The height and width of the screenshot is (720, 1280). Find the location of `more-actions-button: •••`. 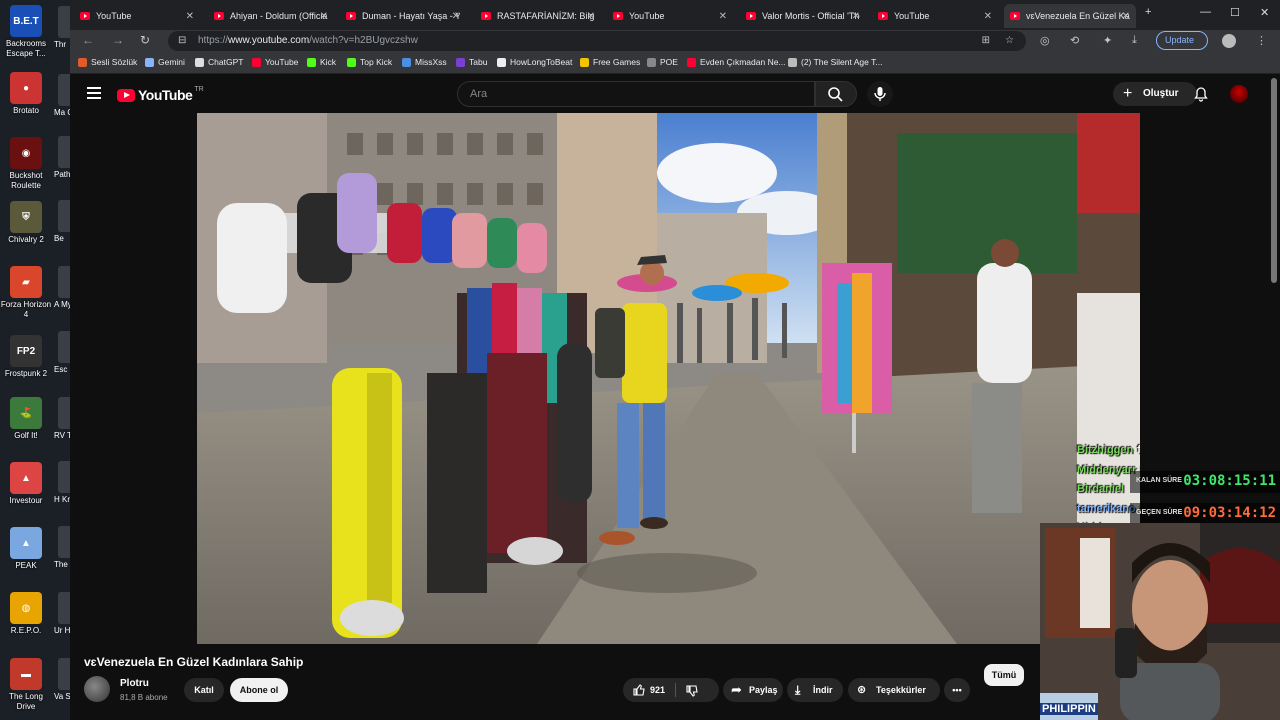

more-actions-button: ••• is located at coordinates (957, 690).